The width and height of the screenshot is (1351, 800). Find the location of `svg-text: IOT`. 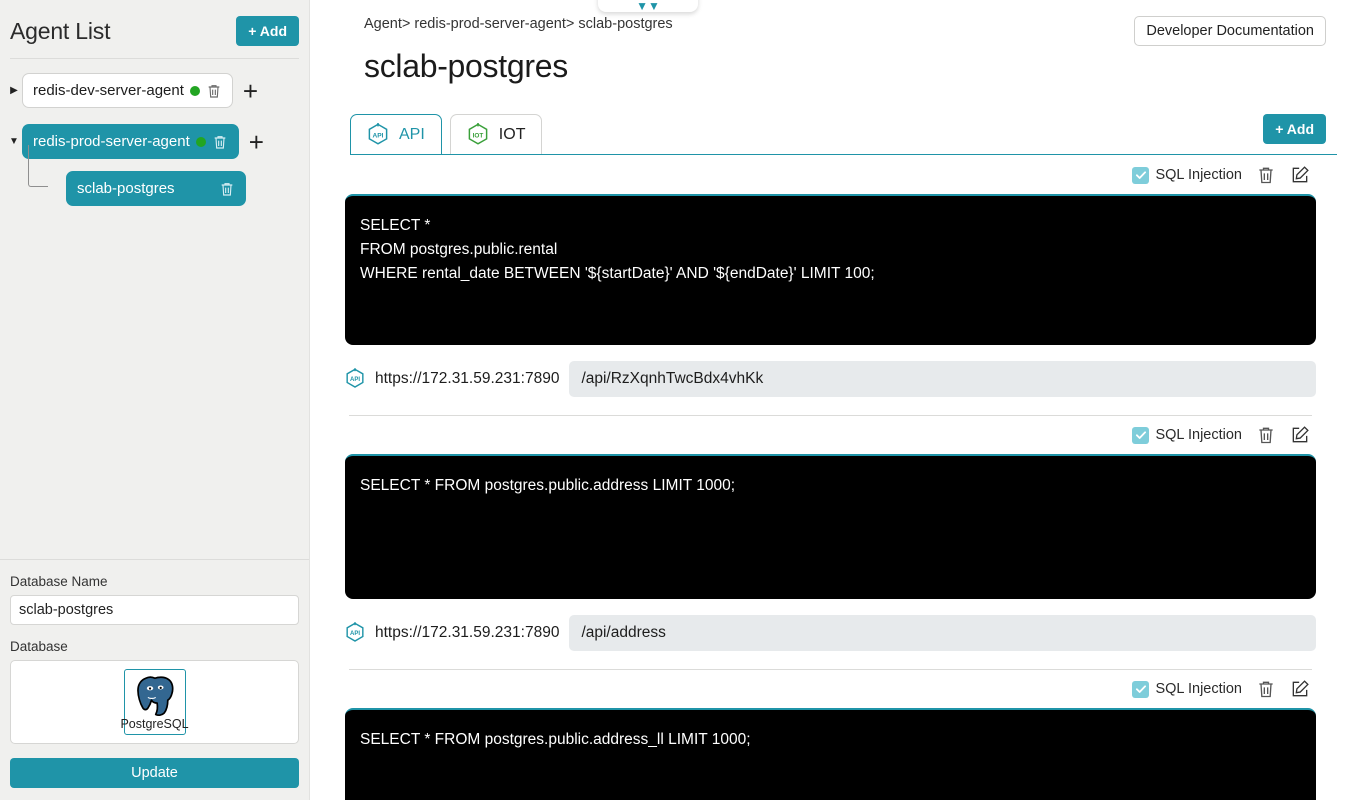

svg-text: IOT is located at coordinates (477, 135).